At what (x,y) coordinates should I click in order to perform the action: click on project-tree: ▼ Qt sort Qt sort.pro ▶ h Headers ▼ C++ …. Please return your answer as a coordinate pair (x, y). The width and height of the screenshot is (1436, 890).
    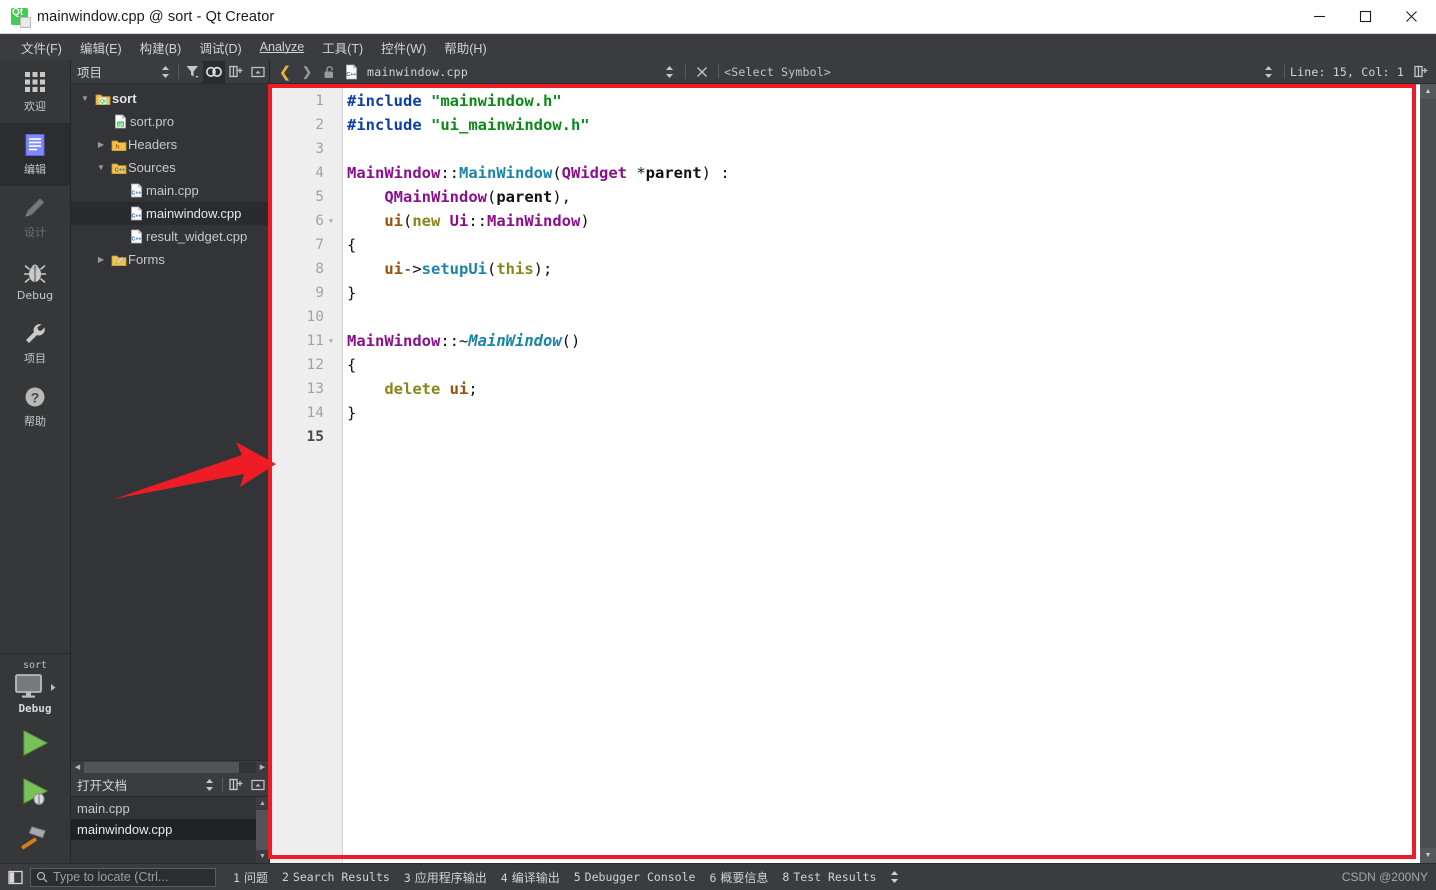
    Looking at the image, I should click on (170, 422).